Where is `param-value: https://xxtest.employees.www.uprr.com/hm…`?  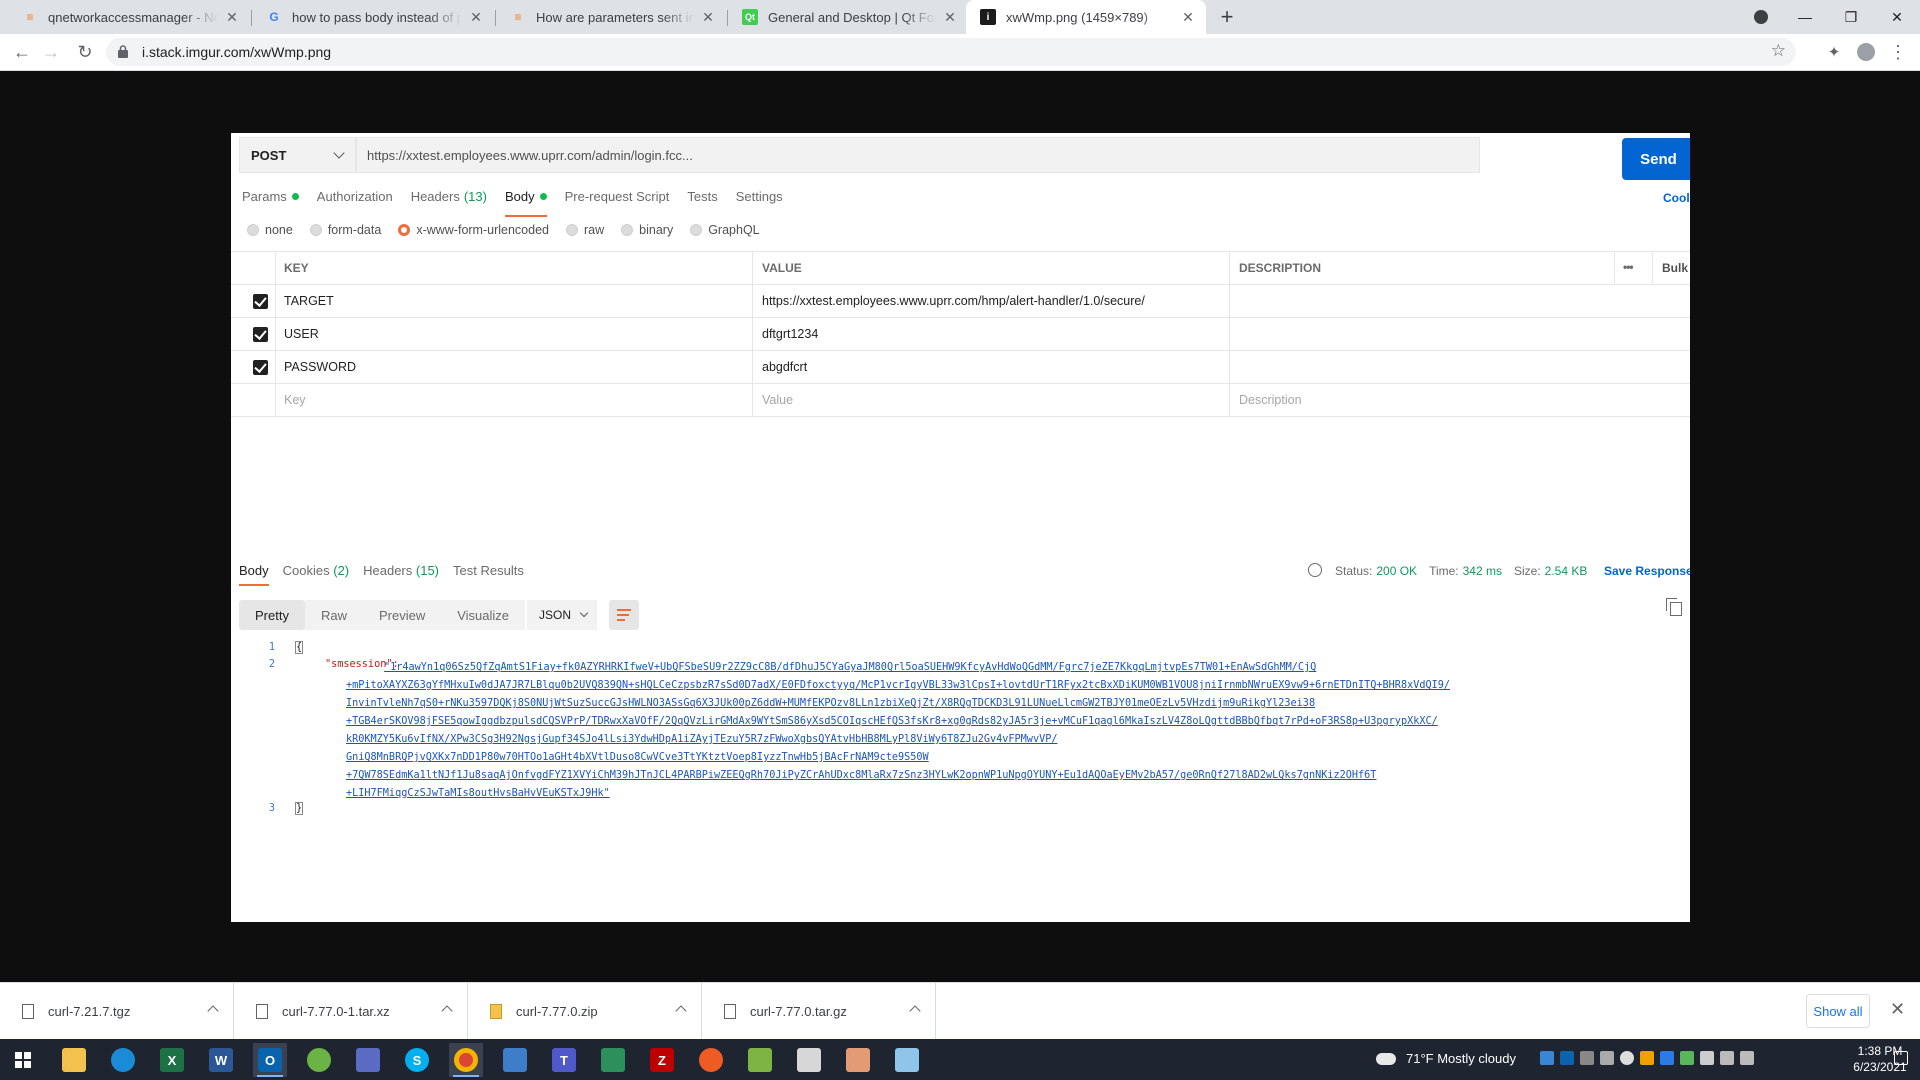 param-value: https://xxtest.employees.www.uprr.com/hm… is located at coordinates (953, 301).